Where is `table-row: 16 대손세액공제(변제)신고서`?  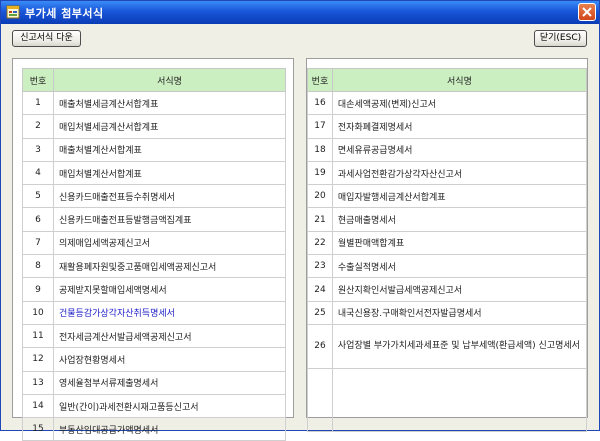
table-row: 16 대손세액공제(변제)신고서 is located at coordinates (447, 103).